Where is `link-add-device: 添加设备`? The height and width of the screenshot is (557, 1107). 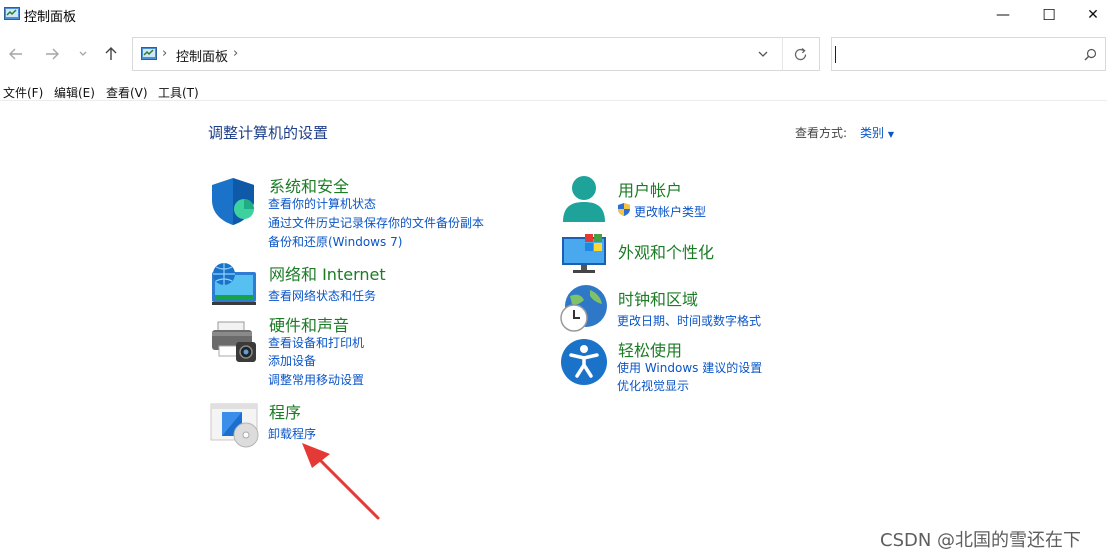
link-add-device: 添加设备 is located at coordinates (292, 360).